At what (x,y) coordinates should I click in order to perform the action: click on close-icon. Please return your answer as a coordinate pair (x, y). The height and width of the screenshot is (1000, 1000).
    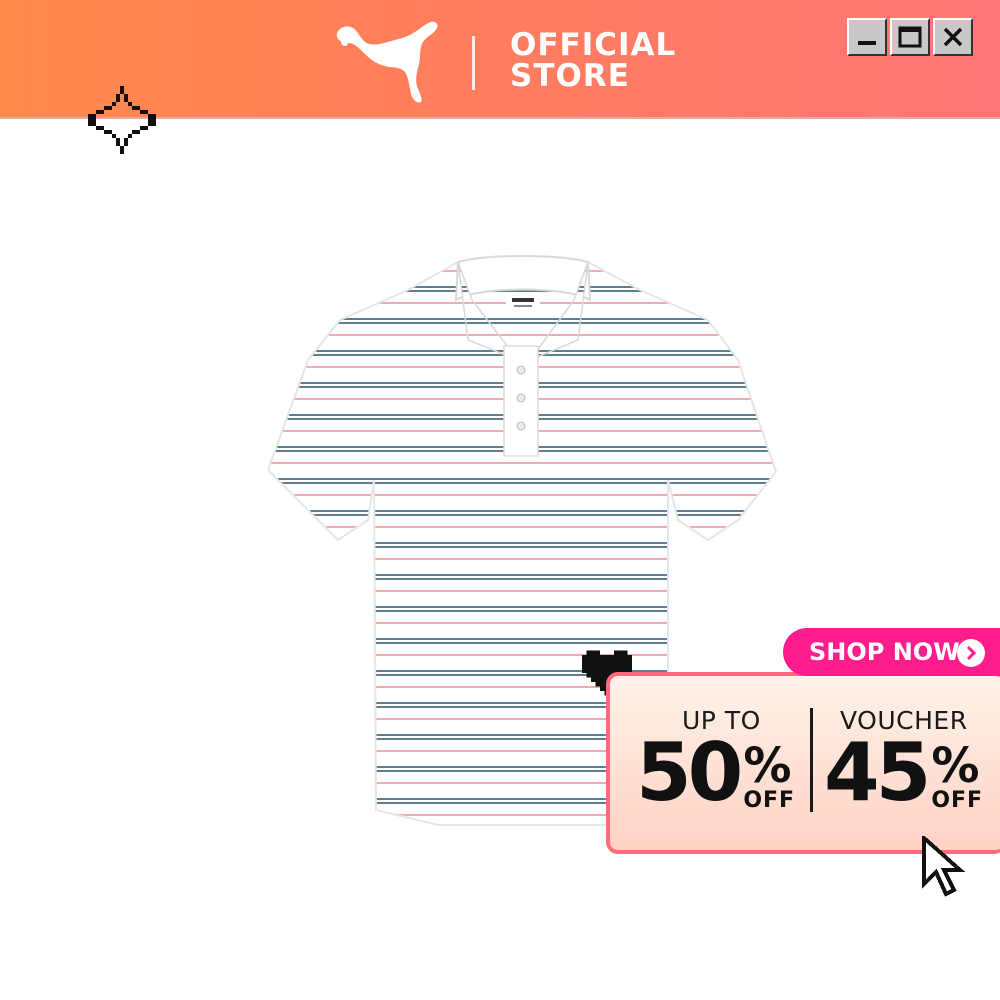
    Looking at the image, I should click on (953, 37).